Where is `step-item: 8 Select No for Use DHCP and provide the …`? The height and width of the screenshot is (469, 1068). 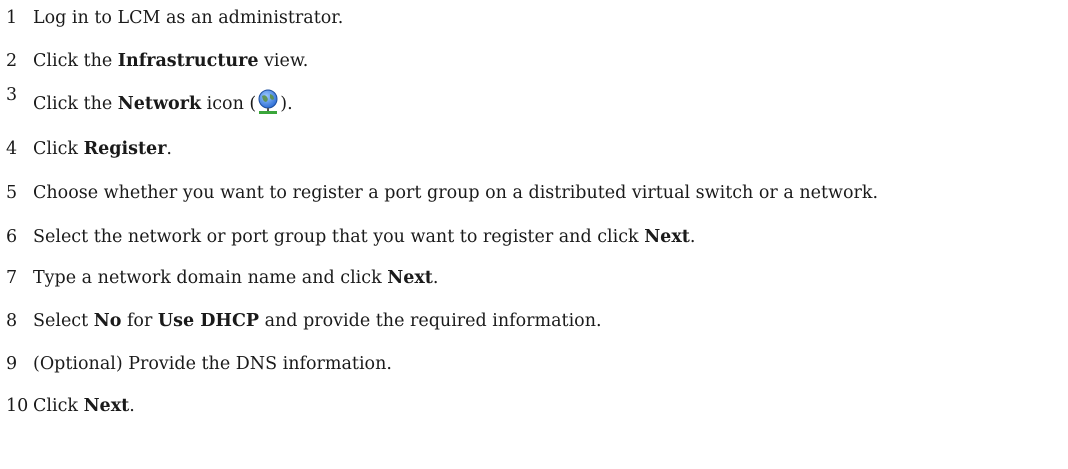
step-item: 8 Select No for Use DHCP and provide the … is located at coordinates (534, 321).